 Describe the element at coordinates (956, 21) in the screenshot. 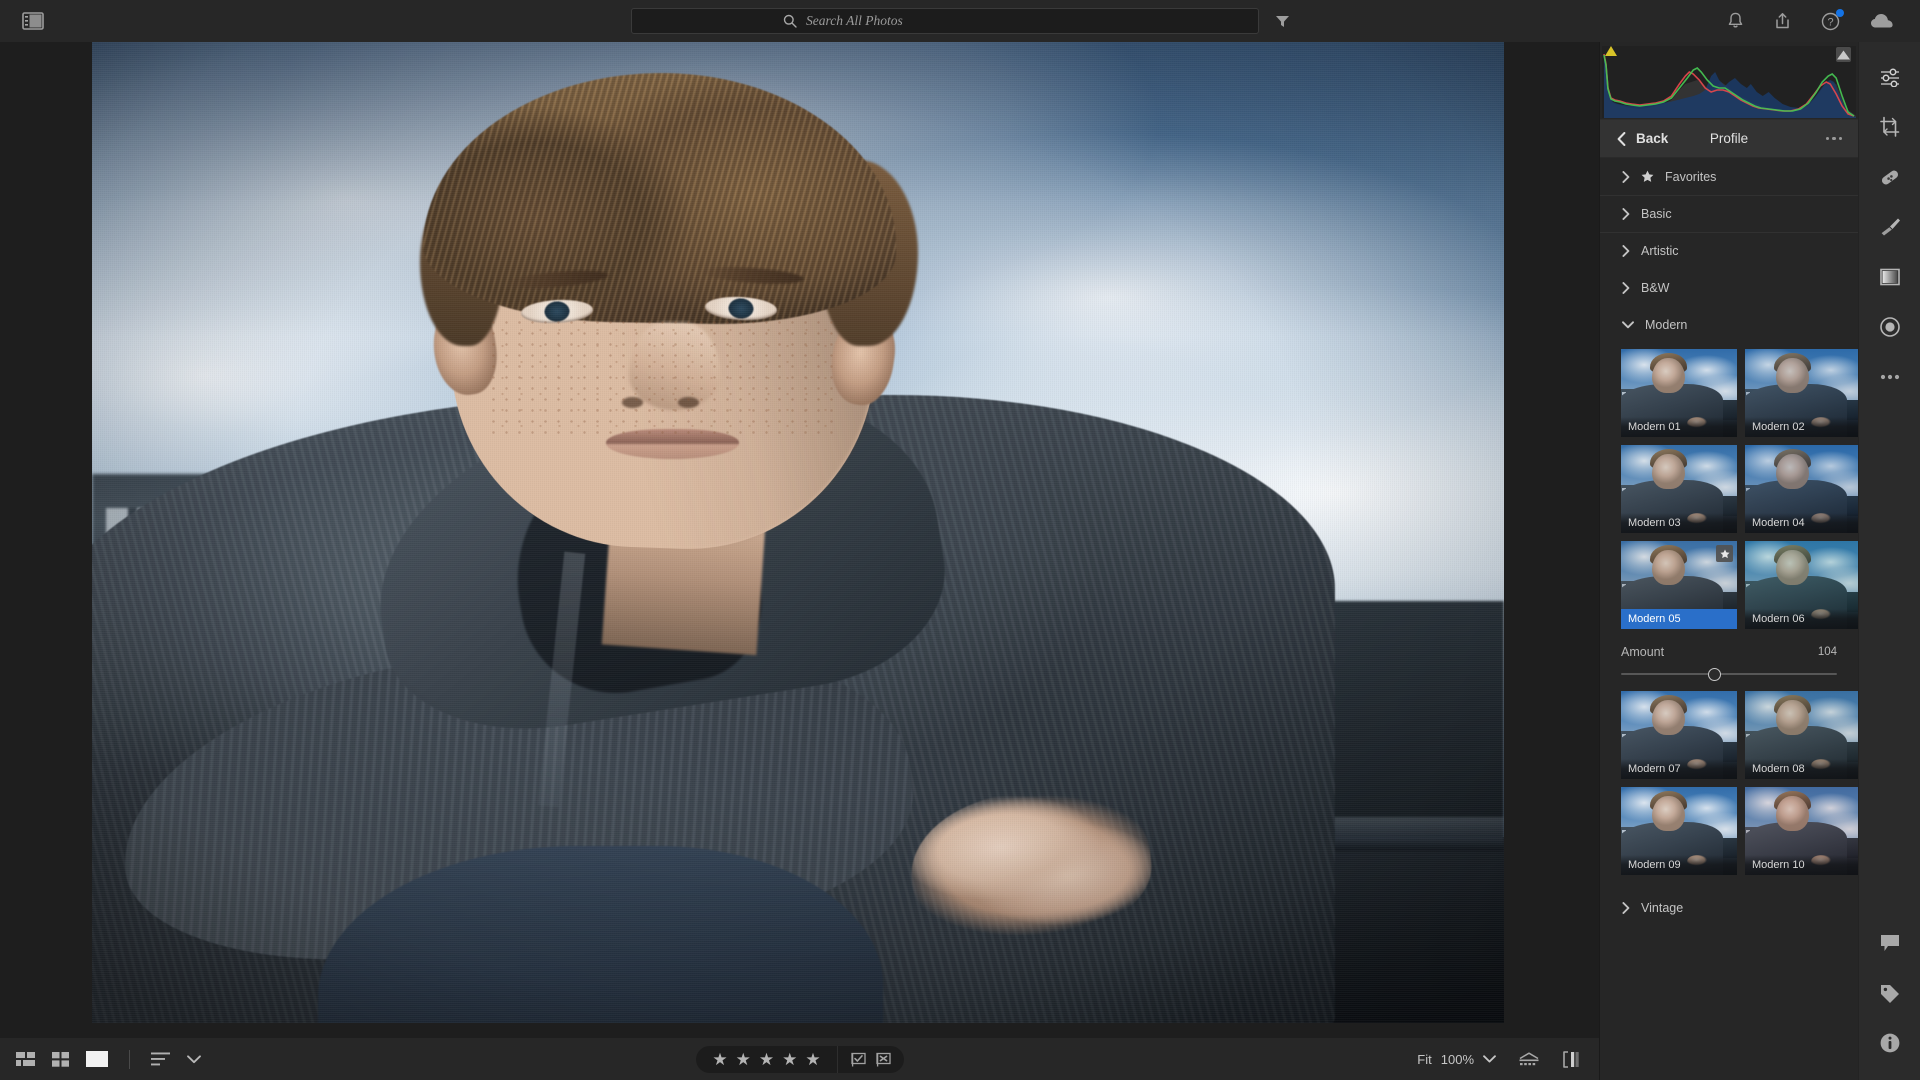

I see `search-input` at that location.